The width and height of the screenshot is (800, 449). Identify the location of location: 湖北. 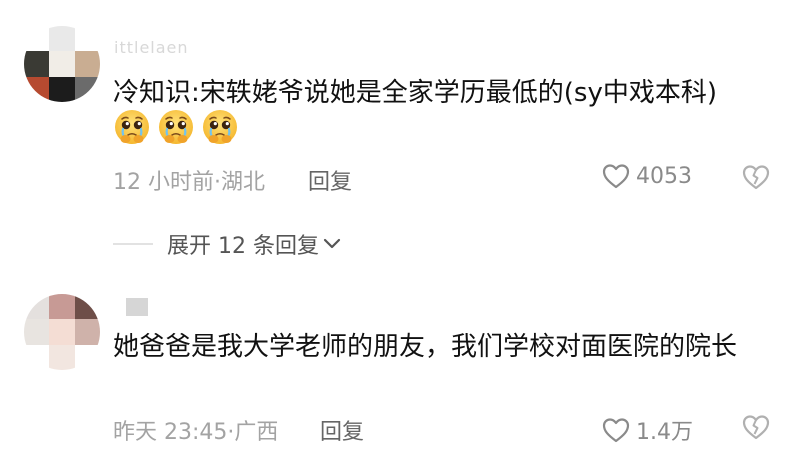
(243, 182).